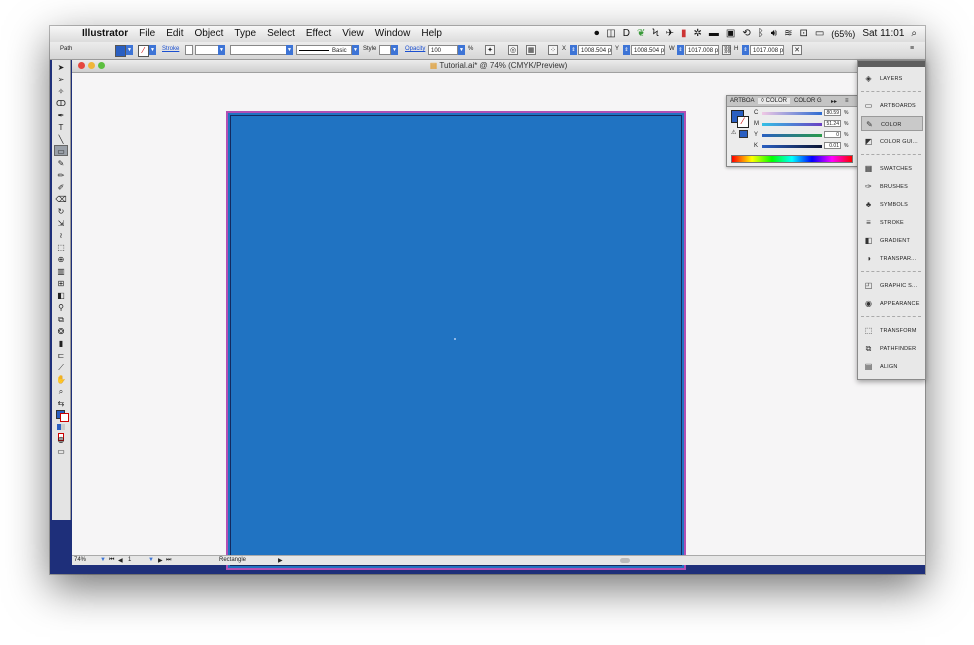  Describe the element at coordinates (385, 50) in the screenshot. I see `style-swatch` at that location.